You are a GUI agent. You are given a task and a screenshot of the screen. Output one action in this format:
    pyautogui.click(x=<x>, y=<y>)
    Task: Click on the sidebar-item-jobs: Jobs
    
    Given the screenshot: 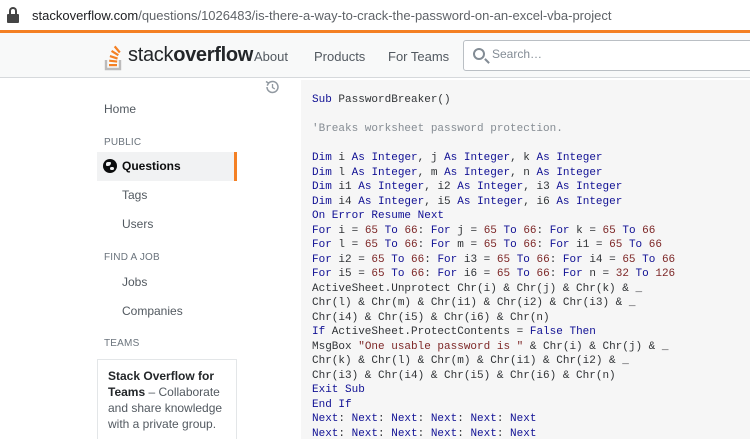 What is the action you would take?
    pyautogui.click(x=134, y=282)
    